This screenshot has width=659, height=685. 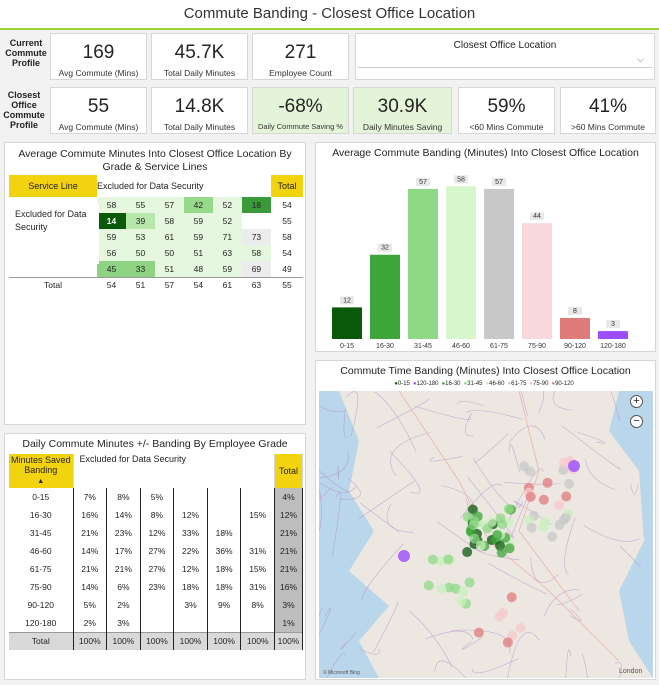 What do you see at coordinates (538, 384) in the screenshot?
I see `legend-item: ●75-90` at bounding box center [538, 384].